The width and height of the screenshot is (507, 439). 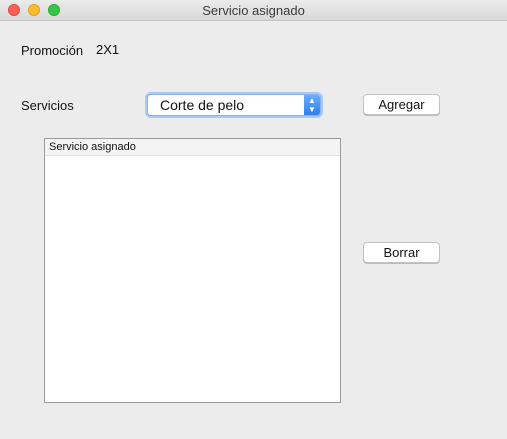 What do you see at coordinates (52, 50) in the screenshot?
I see `promo-label: Promoción` at bounding box center [52, 50].